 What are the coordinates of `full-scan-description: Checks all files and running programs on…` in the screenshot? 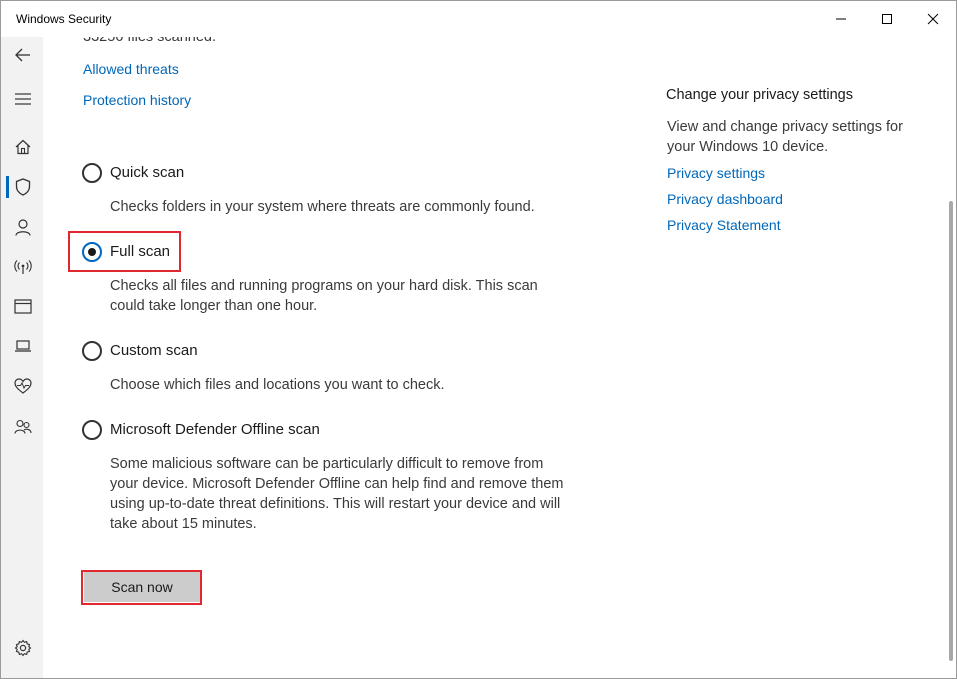 It's located at (324, 296).